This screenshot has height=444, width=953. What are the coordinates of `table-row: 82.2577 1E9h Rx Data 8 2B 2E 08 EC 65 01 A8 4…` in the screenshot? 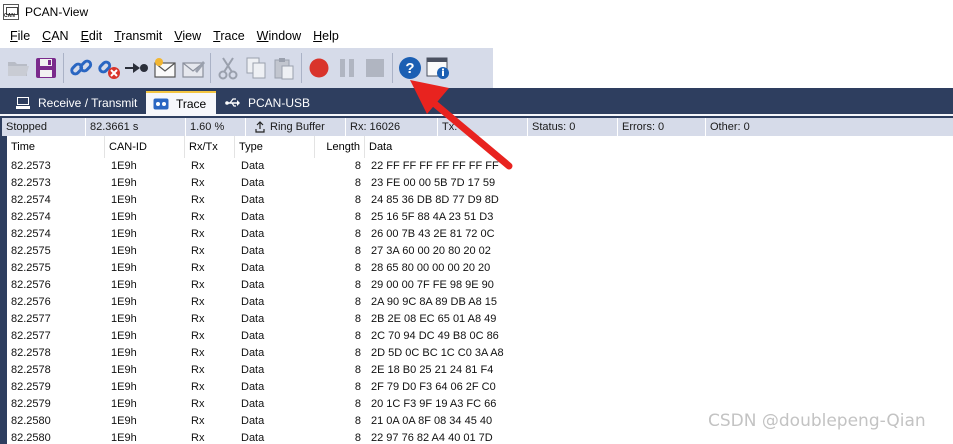 It's located at (480, 319).